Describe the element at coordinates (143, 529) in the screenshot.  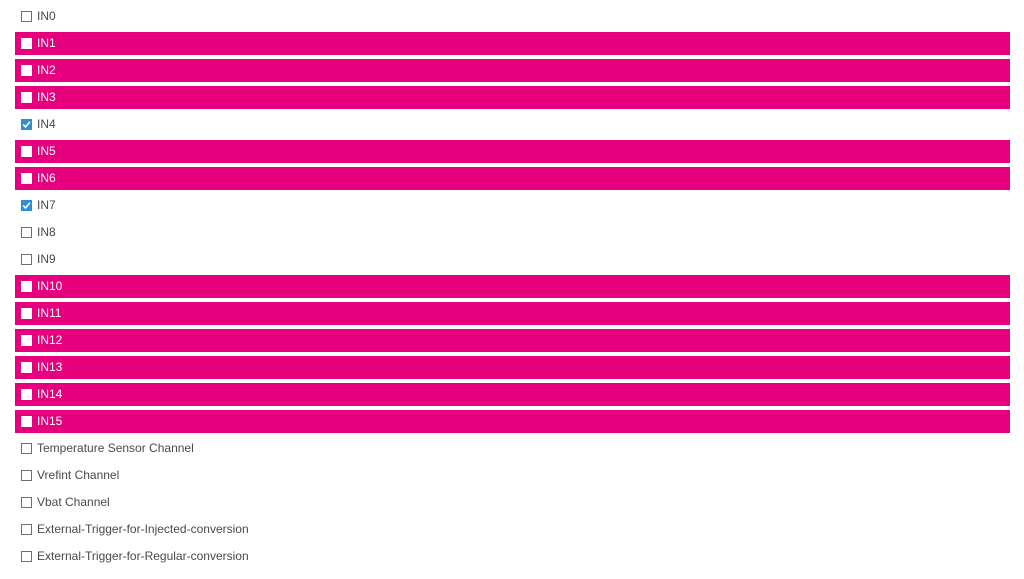
I see `channel-label: External-Trigger-for-Injected-conversion` at that location.